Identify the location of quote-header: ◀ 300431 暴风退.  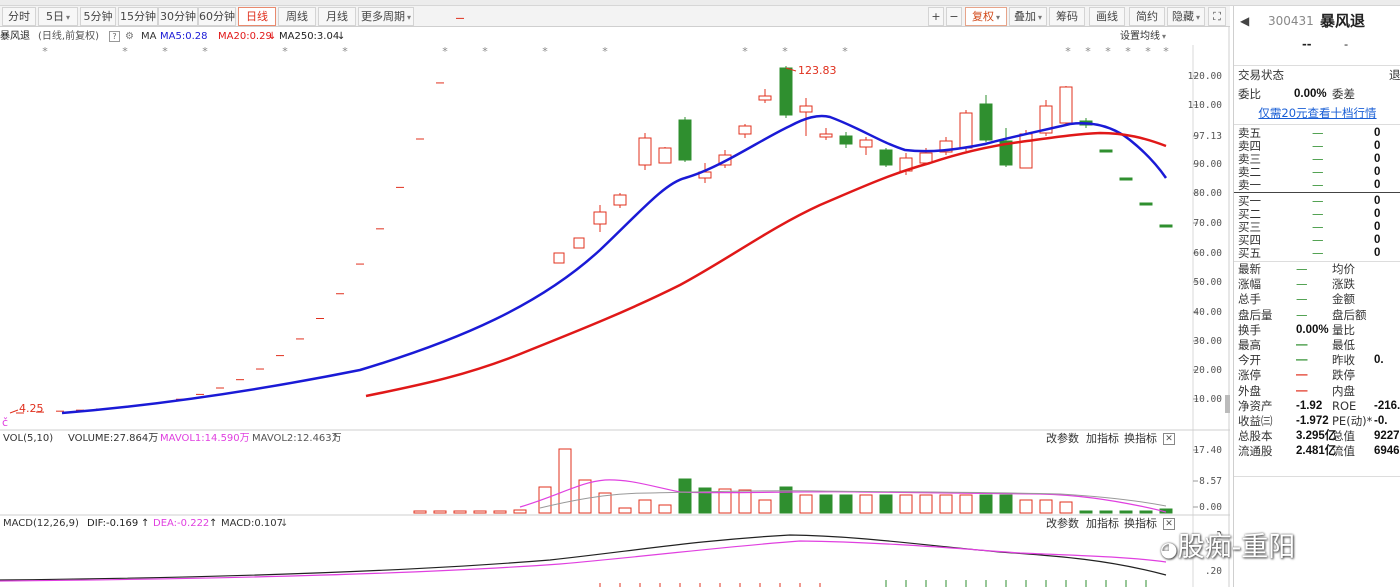
(1317, 21).